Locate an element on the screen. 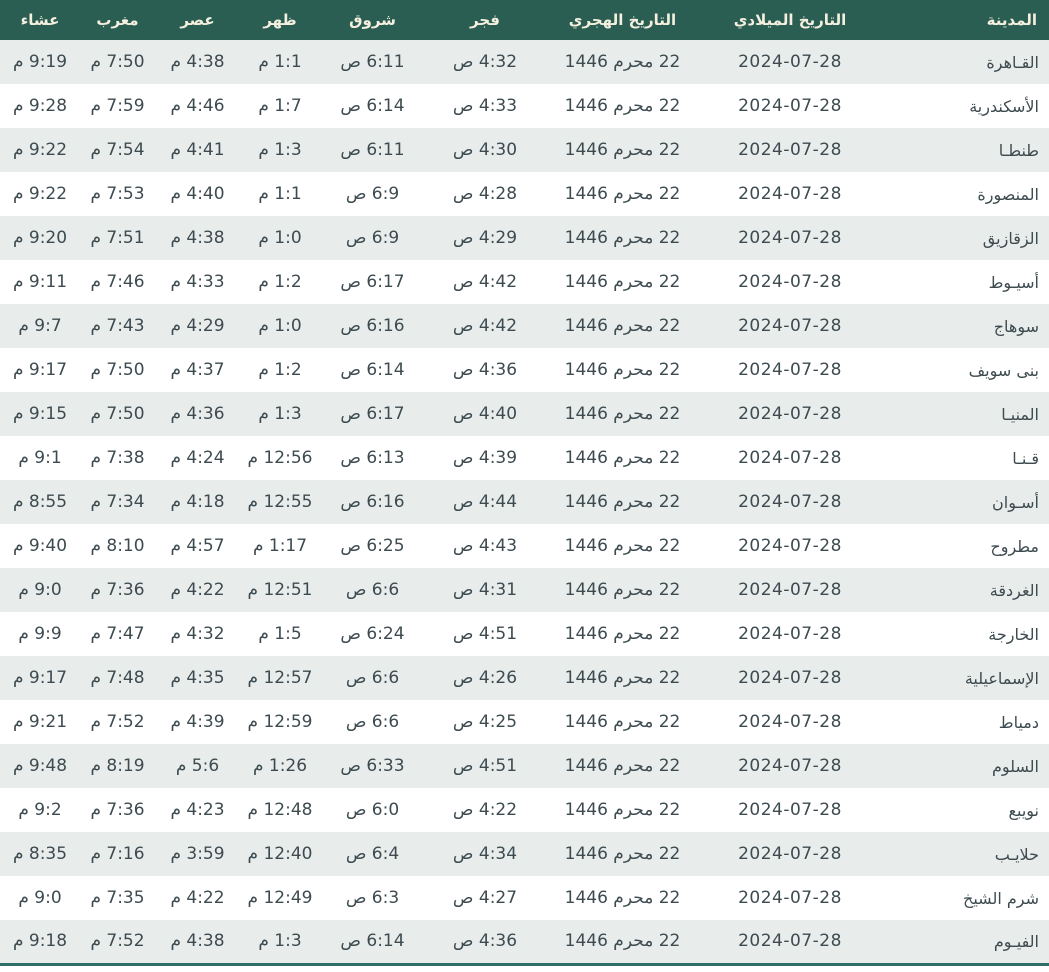 This screenshot has height=972, width=1049. shurooq-cell: 6:33 ص is located at coordinates (372, 766).